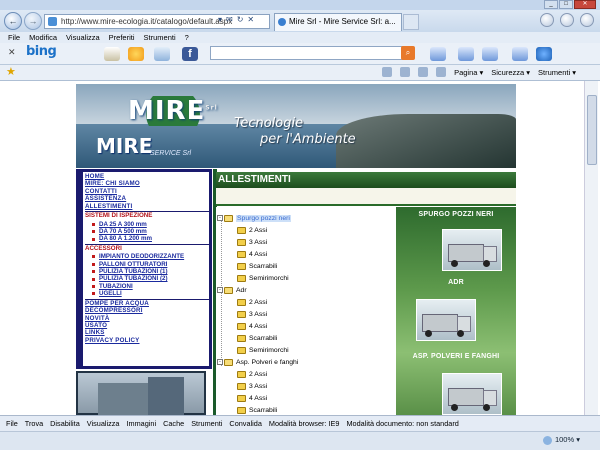 The width and height of the screenshot is (600, 450). Describe the element at coordinates (408, 53) in the screenshot. I see `search-icon: ⌕` at that location.